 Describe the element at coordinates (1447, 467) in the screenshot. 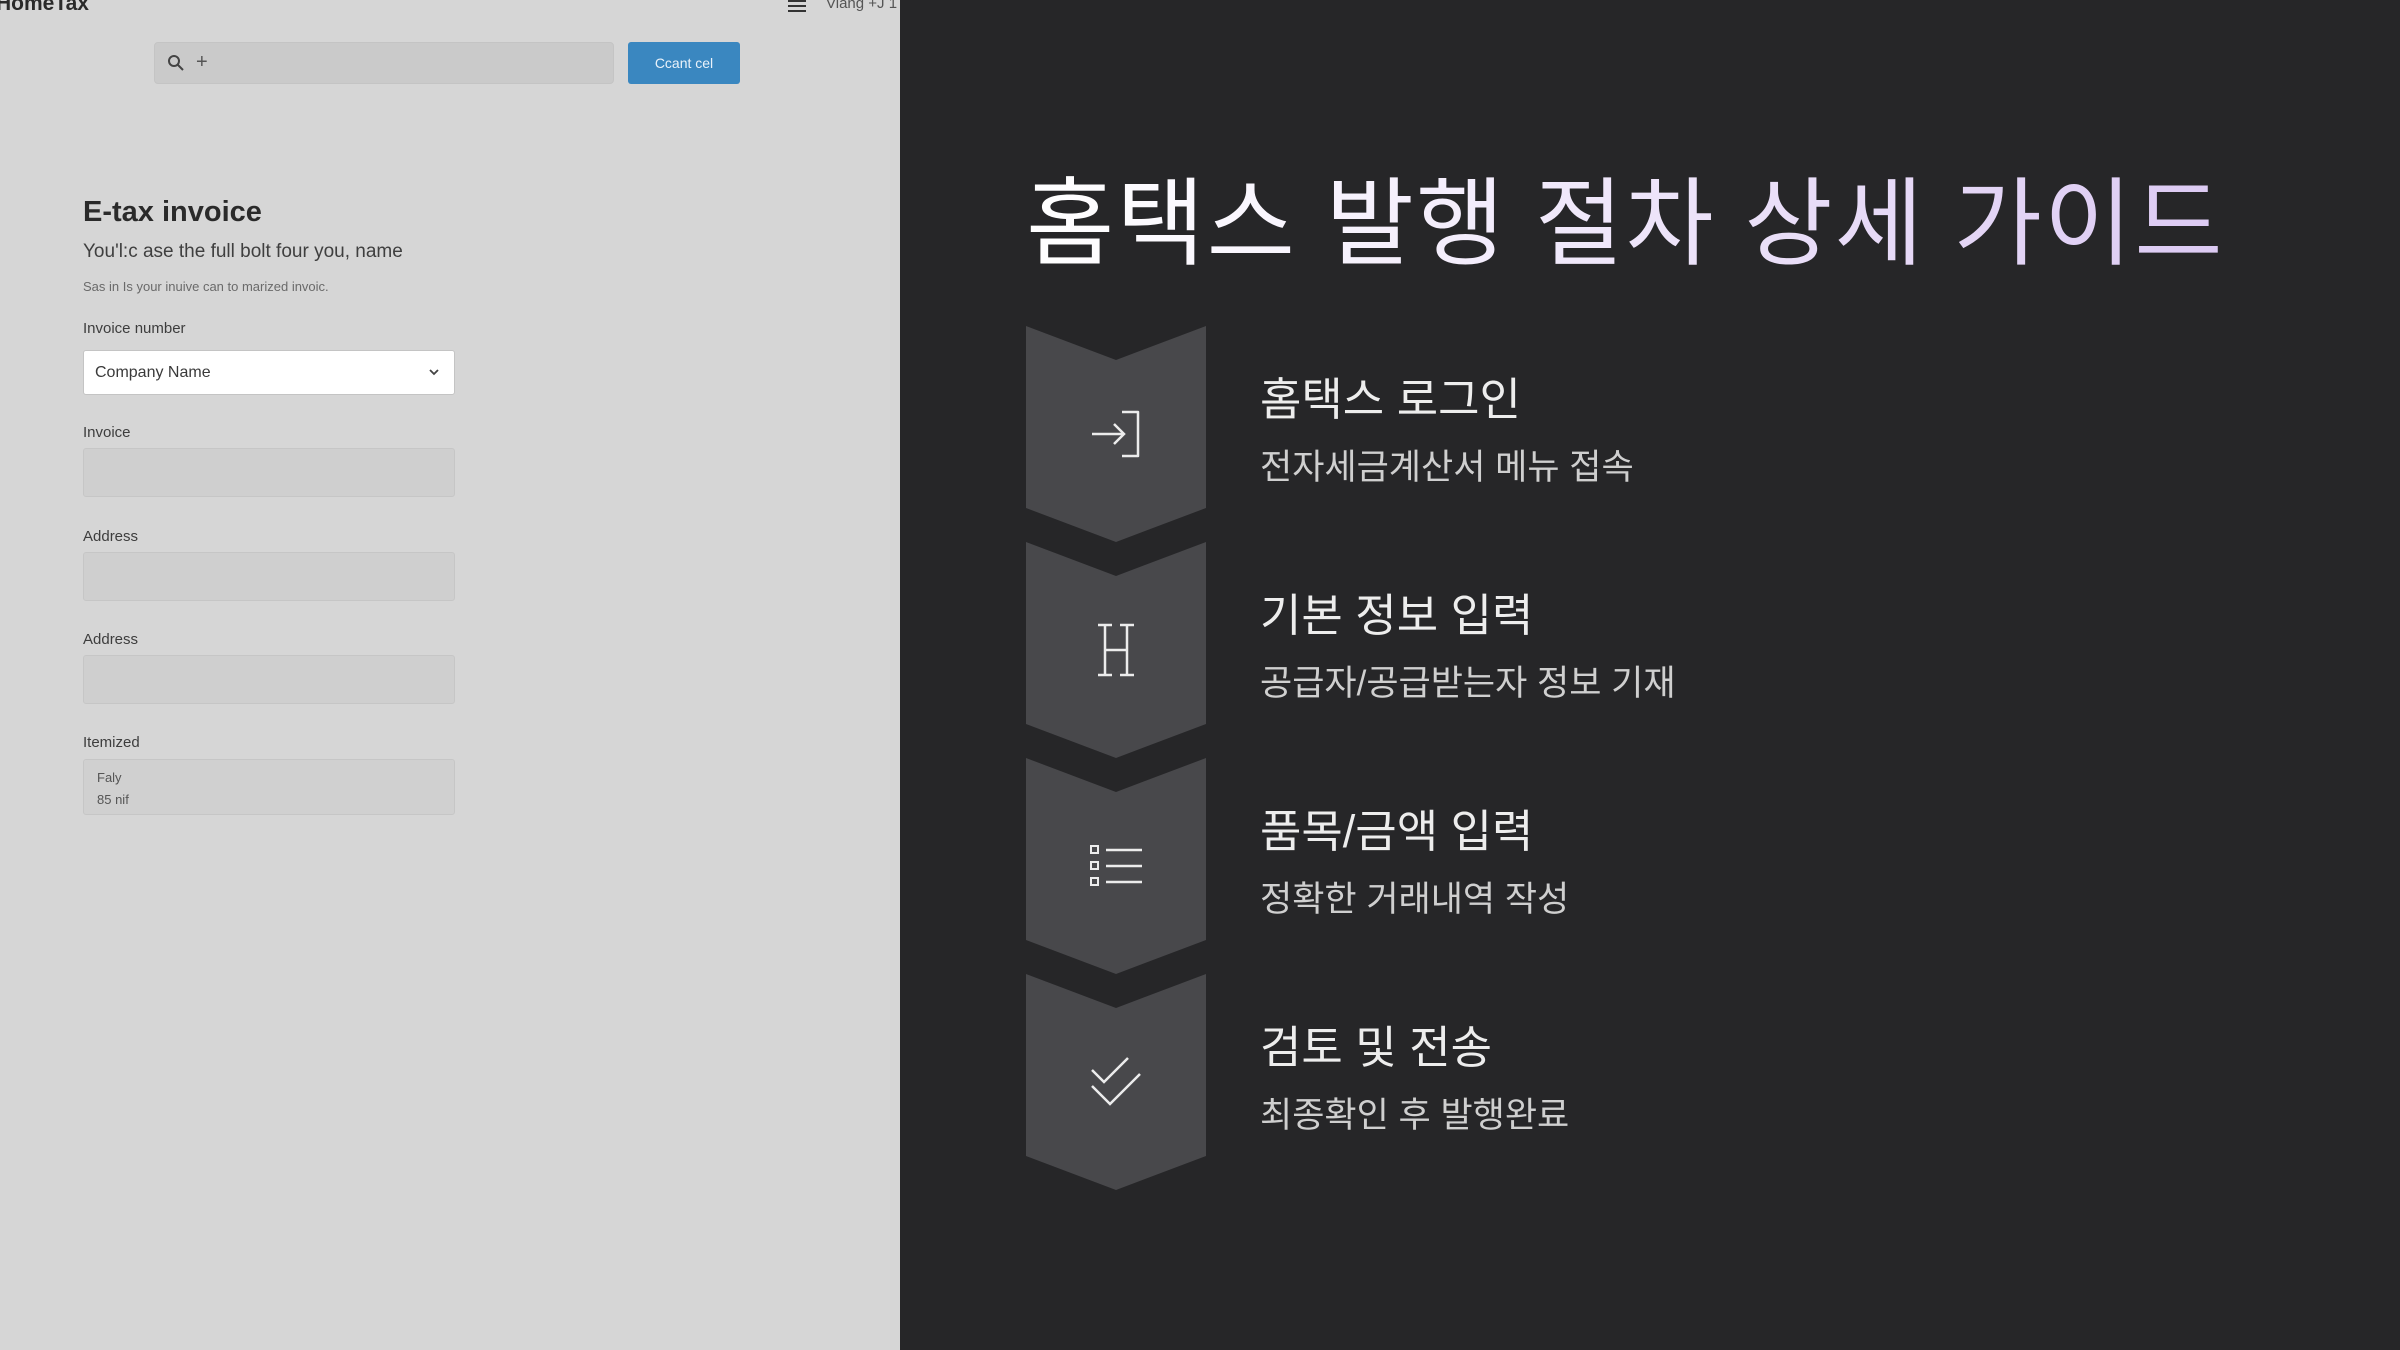

I see `step-description: 전자세금계산서 메뉴 접속` at that location.